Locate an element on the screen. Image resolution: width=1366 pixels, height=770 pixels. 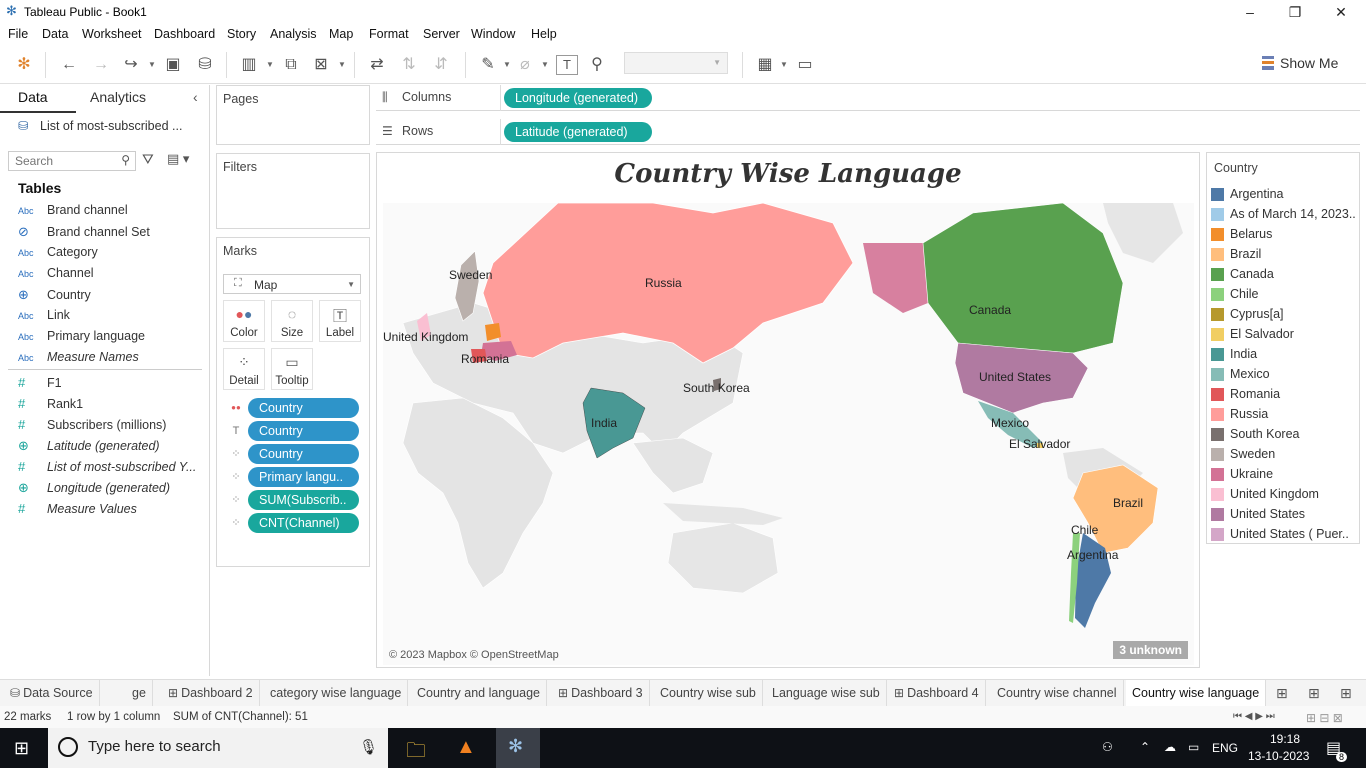
marks-pill: CNT(Channel) is located at coordinates (303, 523).